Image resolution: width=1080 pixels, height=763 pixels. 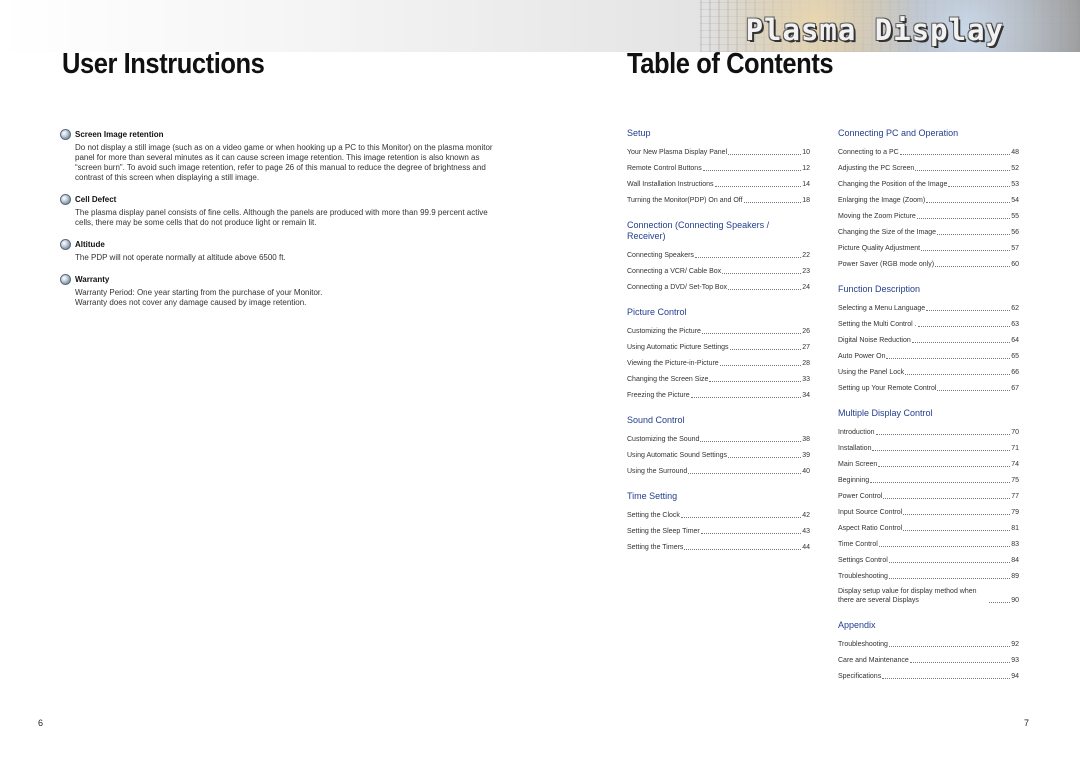 What do you see at coordinates (928, 200) in the screenshot?
I see `toc-entry: Enlarging the Image (Zoom) 54` at bounding box center [928, 200].